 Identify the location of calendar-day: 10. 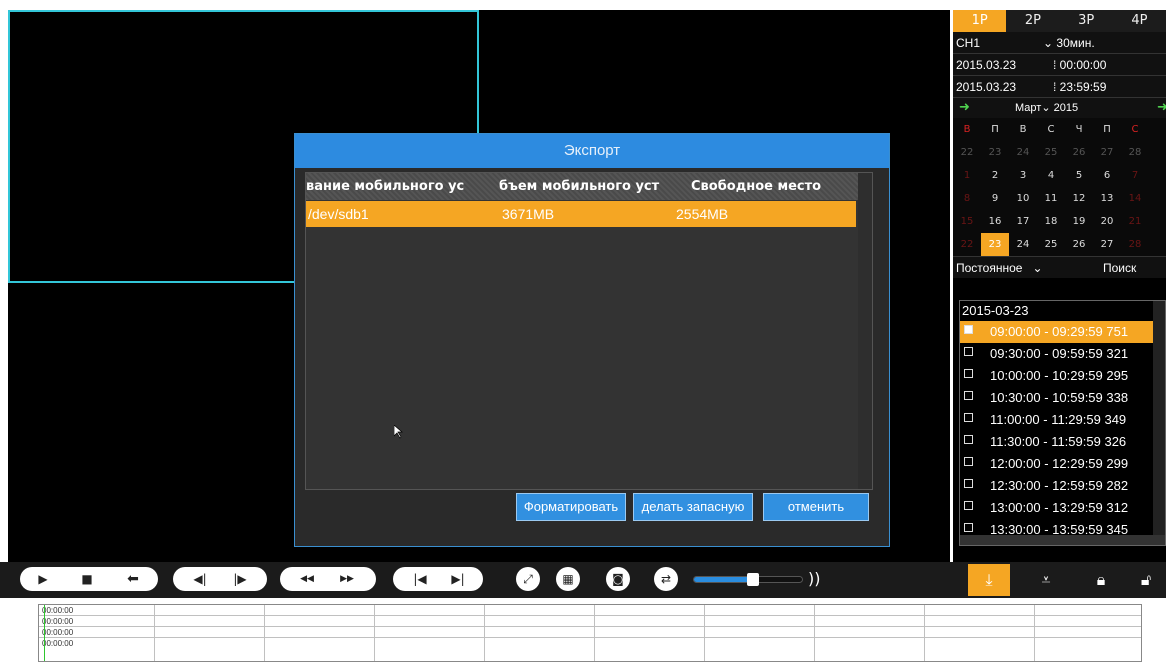
(1023, 198).